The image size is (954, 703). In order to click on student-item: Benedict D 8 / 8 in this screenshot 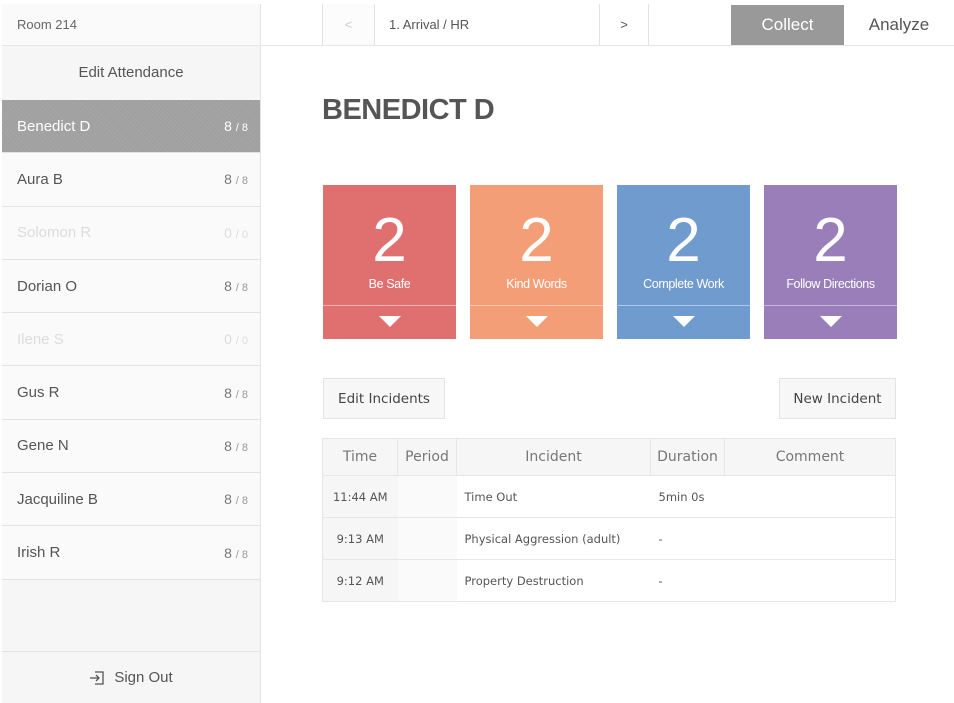, I will do `click(131, 127)`.